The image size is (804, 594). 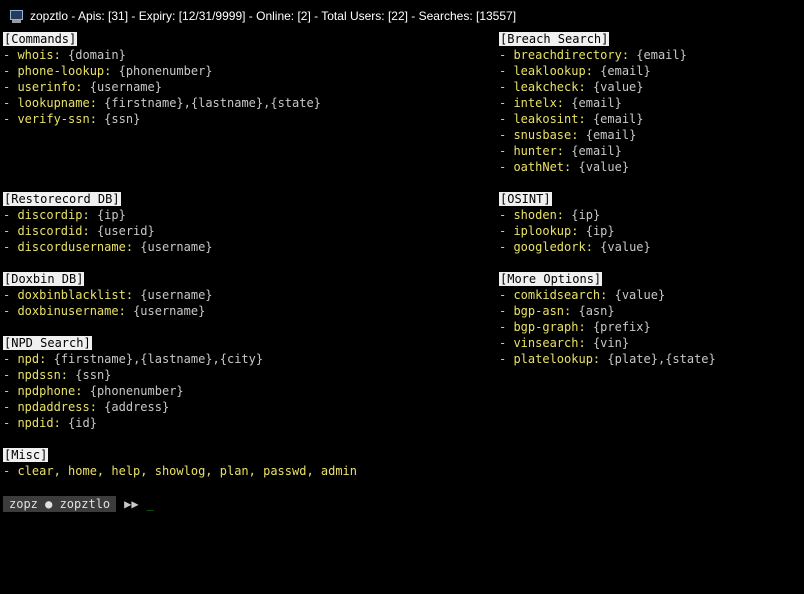 I want to click on section-header: [Commands], so click(x=40, y=39).